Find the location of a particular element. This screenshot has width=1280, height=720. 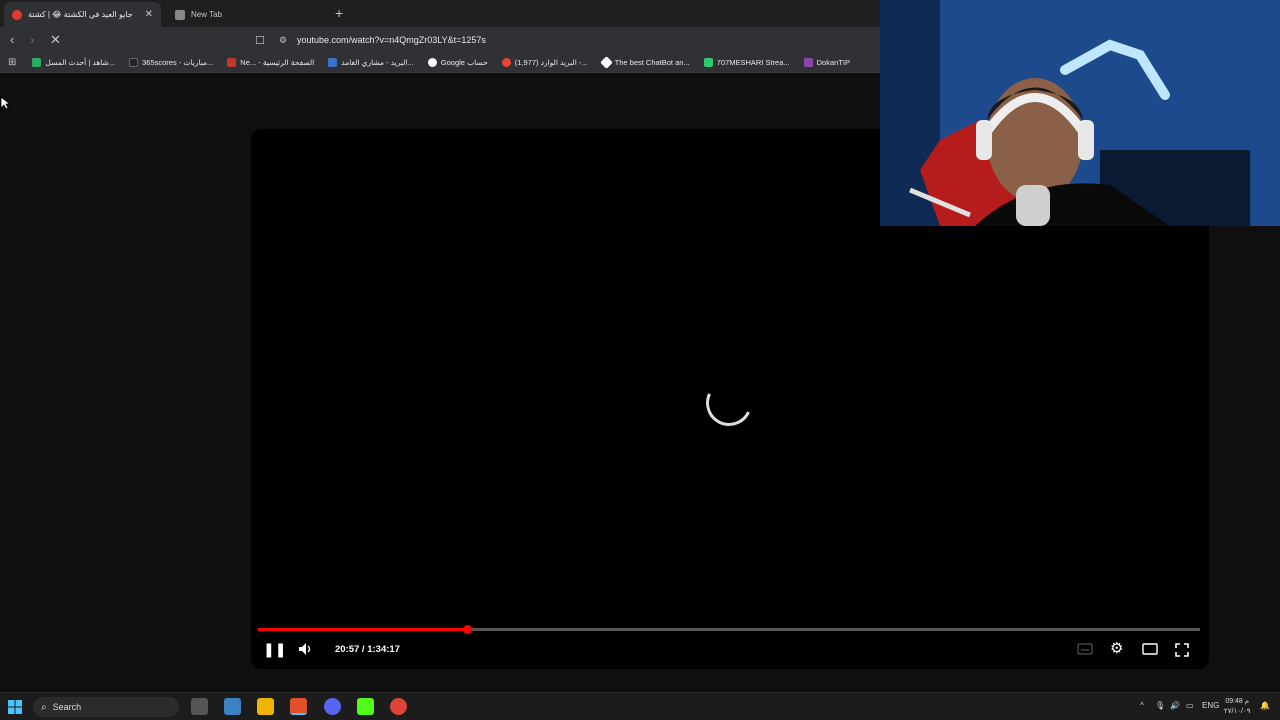

stop-loading-icon: ✕ is located at coordinates (55, 40).